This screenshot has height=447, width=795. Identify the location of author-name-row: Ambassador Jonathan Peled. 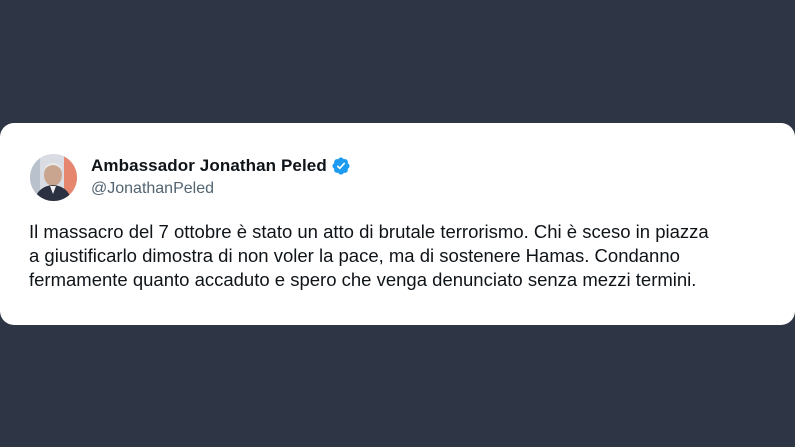
(221, 166).